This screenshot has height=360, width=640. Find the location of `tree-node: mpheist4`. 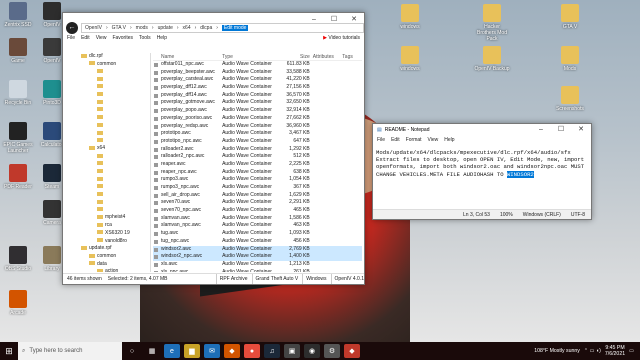

tree-node: mpheist4 is located at coordinates (107, 218).